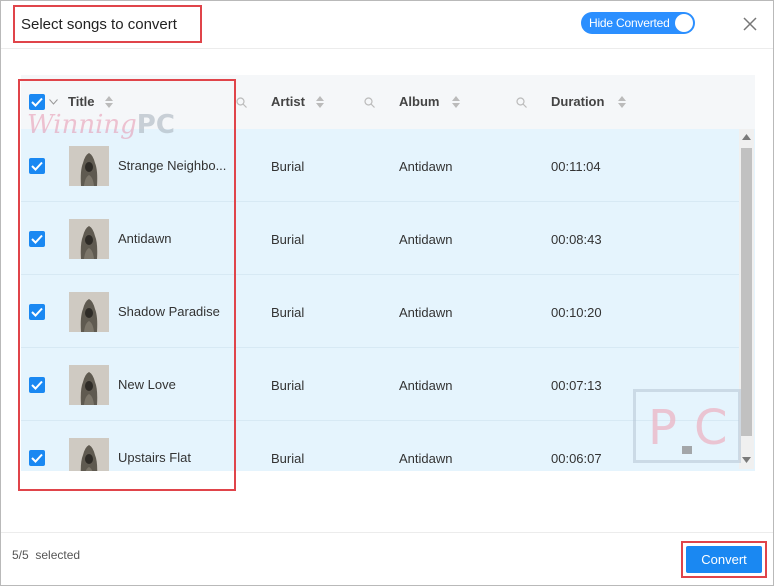 This screenshot has height=586, width=774. What do you see at coordinates (577, 101) in the screenshot?
I see `column-duration: Duration` at bounding box center [577, 101].